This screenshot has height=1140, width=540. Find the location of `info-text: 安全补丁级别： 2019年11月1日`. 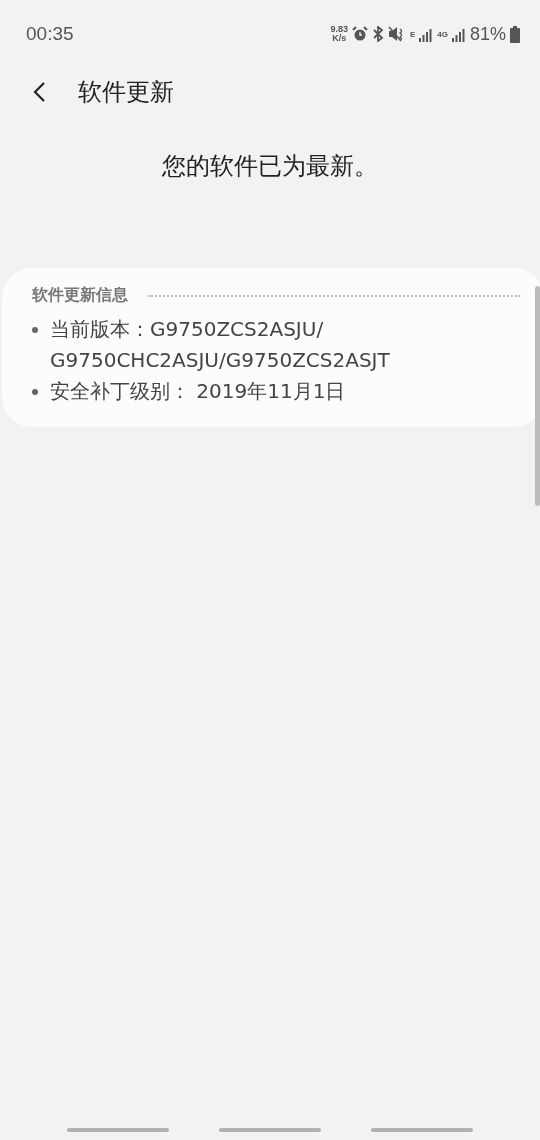

info-text: 安全补丁级别： 2019年11月1日 is located at coordinates (198, 391).